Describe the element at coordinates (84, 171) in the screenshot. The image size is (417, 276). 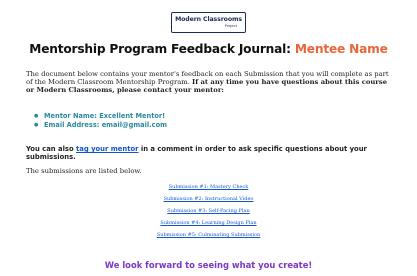
I see `submissions-intro: The submissions are listed below.` at that location.